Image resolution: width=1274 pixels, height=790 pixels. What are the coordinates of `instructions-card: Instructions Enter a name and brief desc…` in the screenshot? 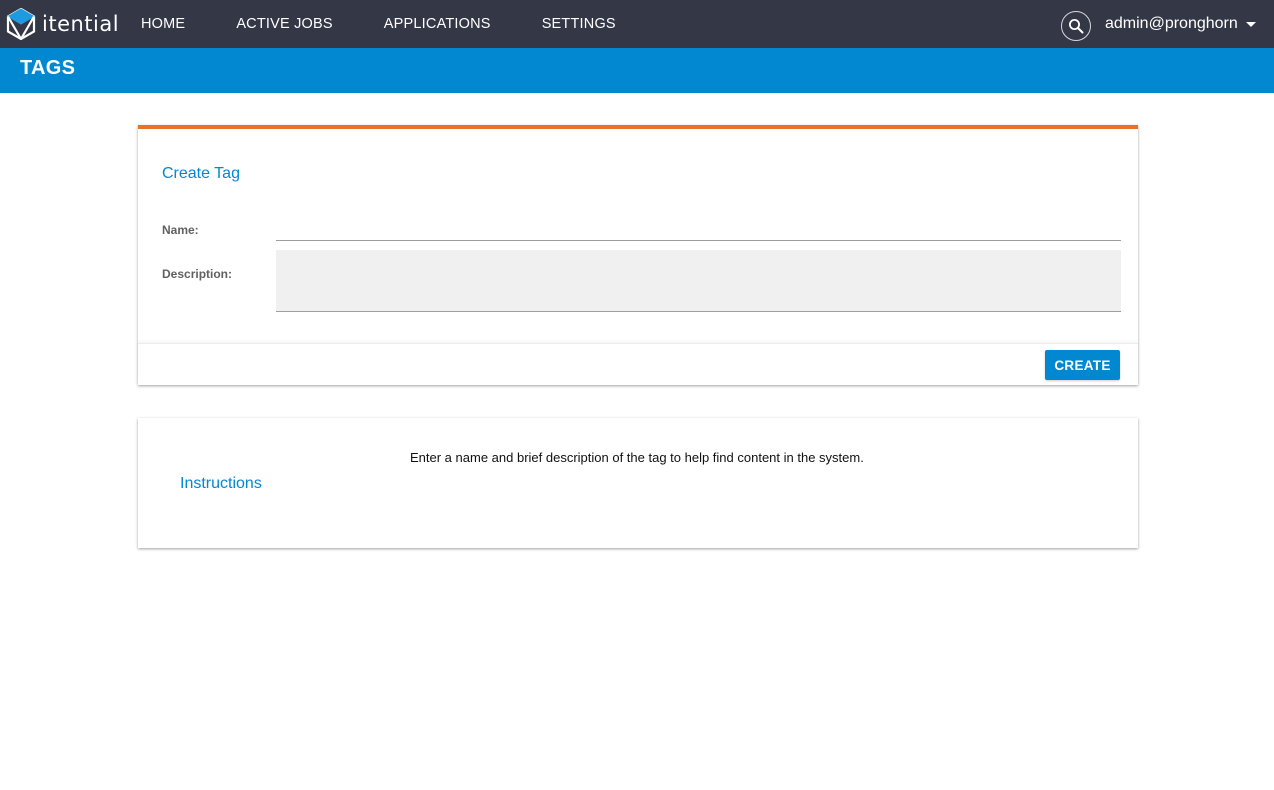 It's located at (638, 483).